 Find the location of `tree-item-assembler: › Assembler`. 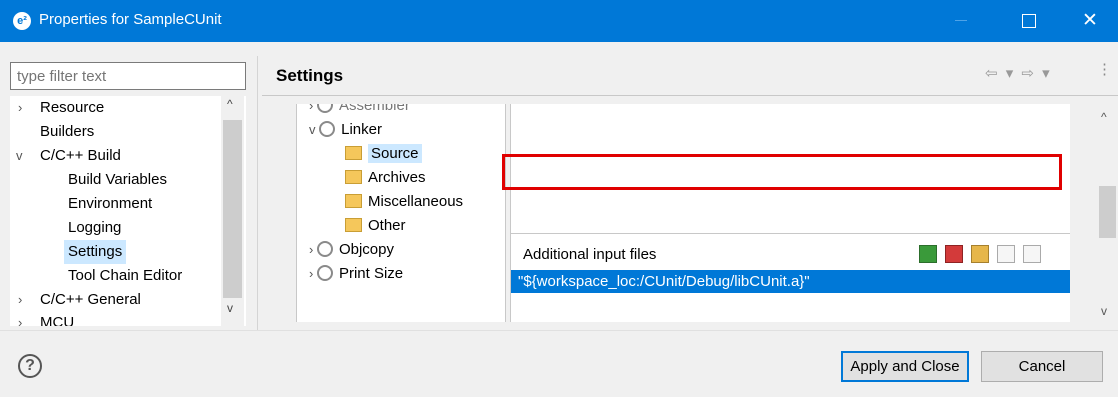

tree-item-assembler: › Assembler is located at coordinates (359, 110).